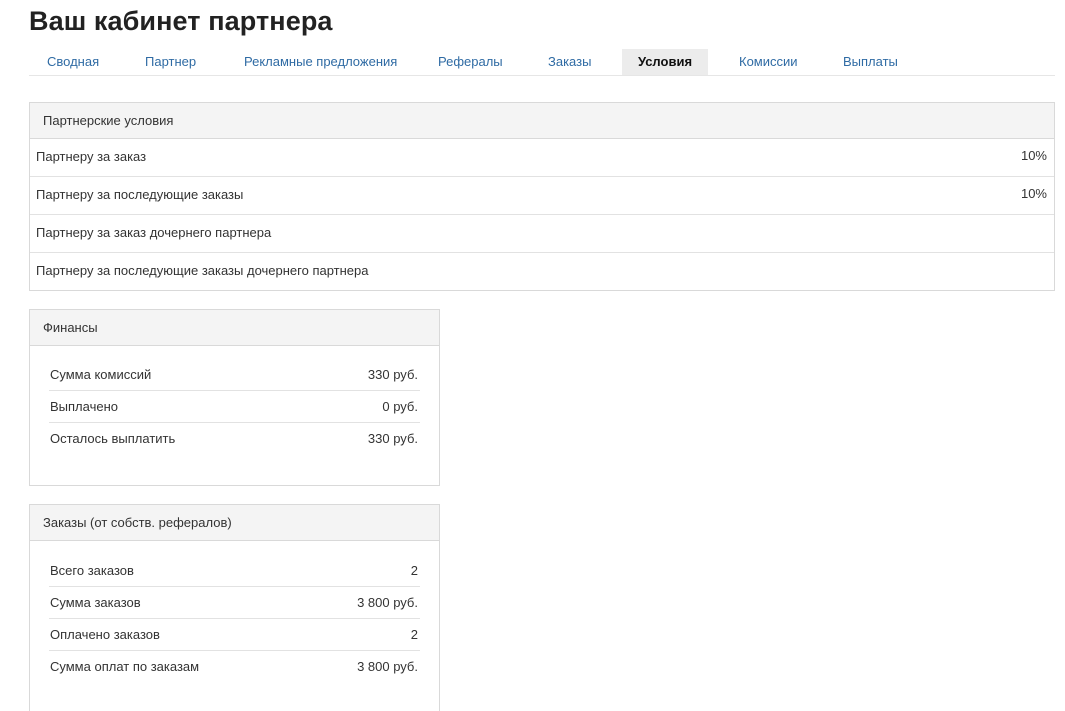  I want to click on tab-partner: Партнер, so click(170, 62).